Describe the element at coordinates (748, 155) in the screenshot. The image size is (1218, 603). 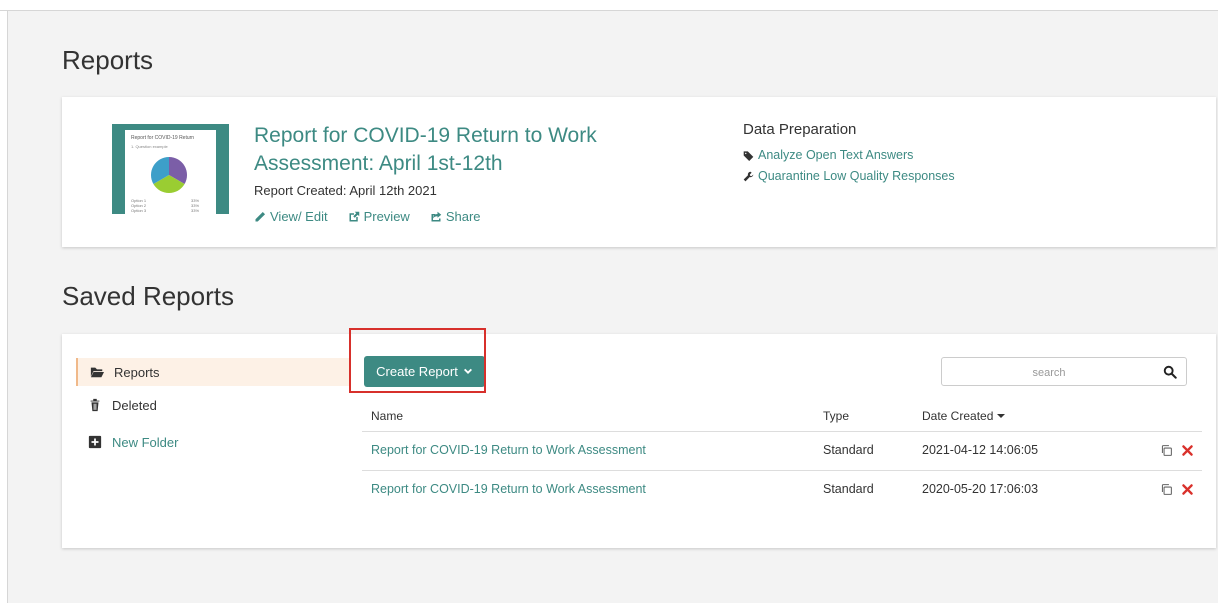
I see `tags-icon` at that location.